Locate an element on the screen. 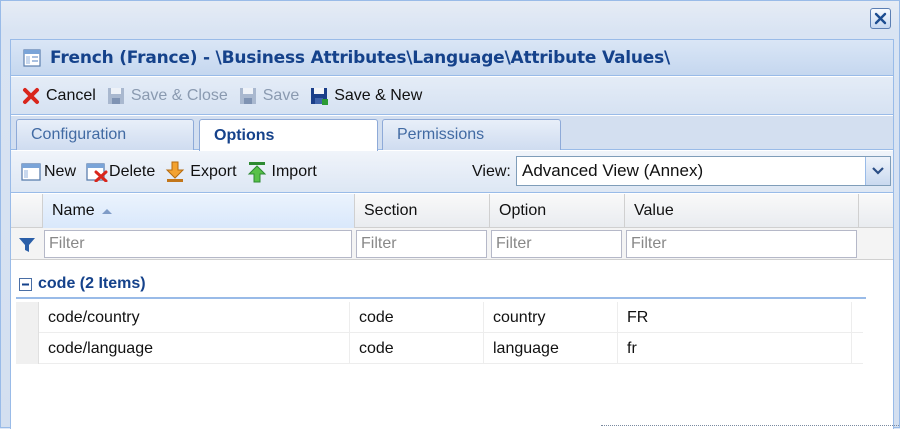  column-header-section: Section is located at coordinates (421, 211).